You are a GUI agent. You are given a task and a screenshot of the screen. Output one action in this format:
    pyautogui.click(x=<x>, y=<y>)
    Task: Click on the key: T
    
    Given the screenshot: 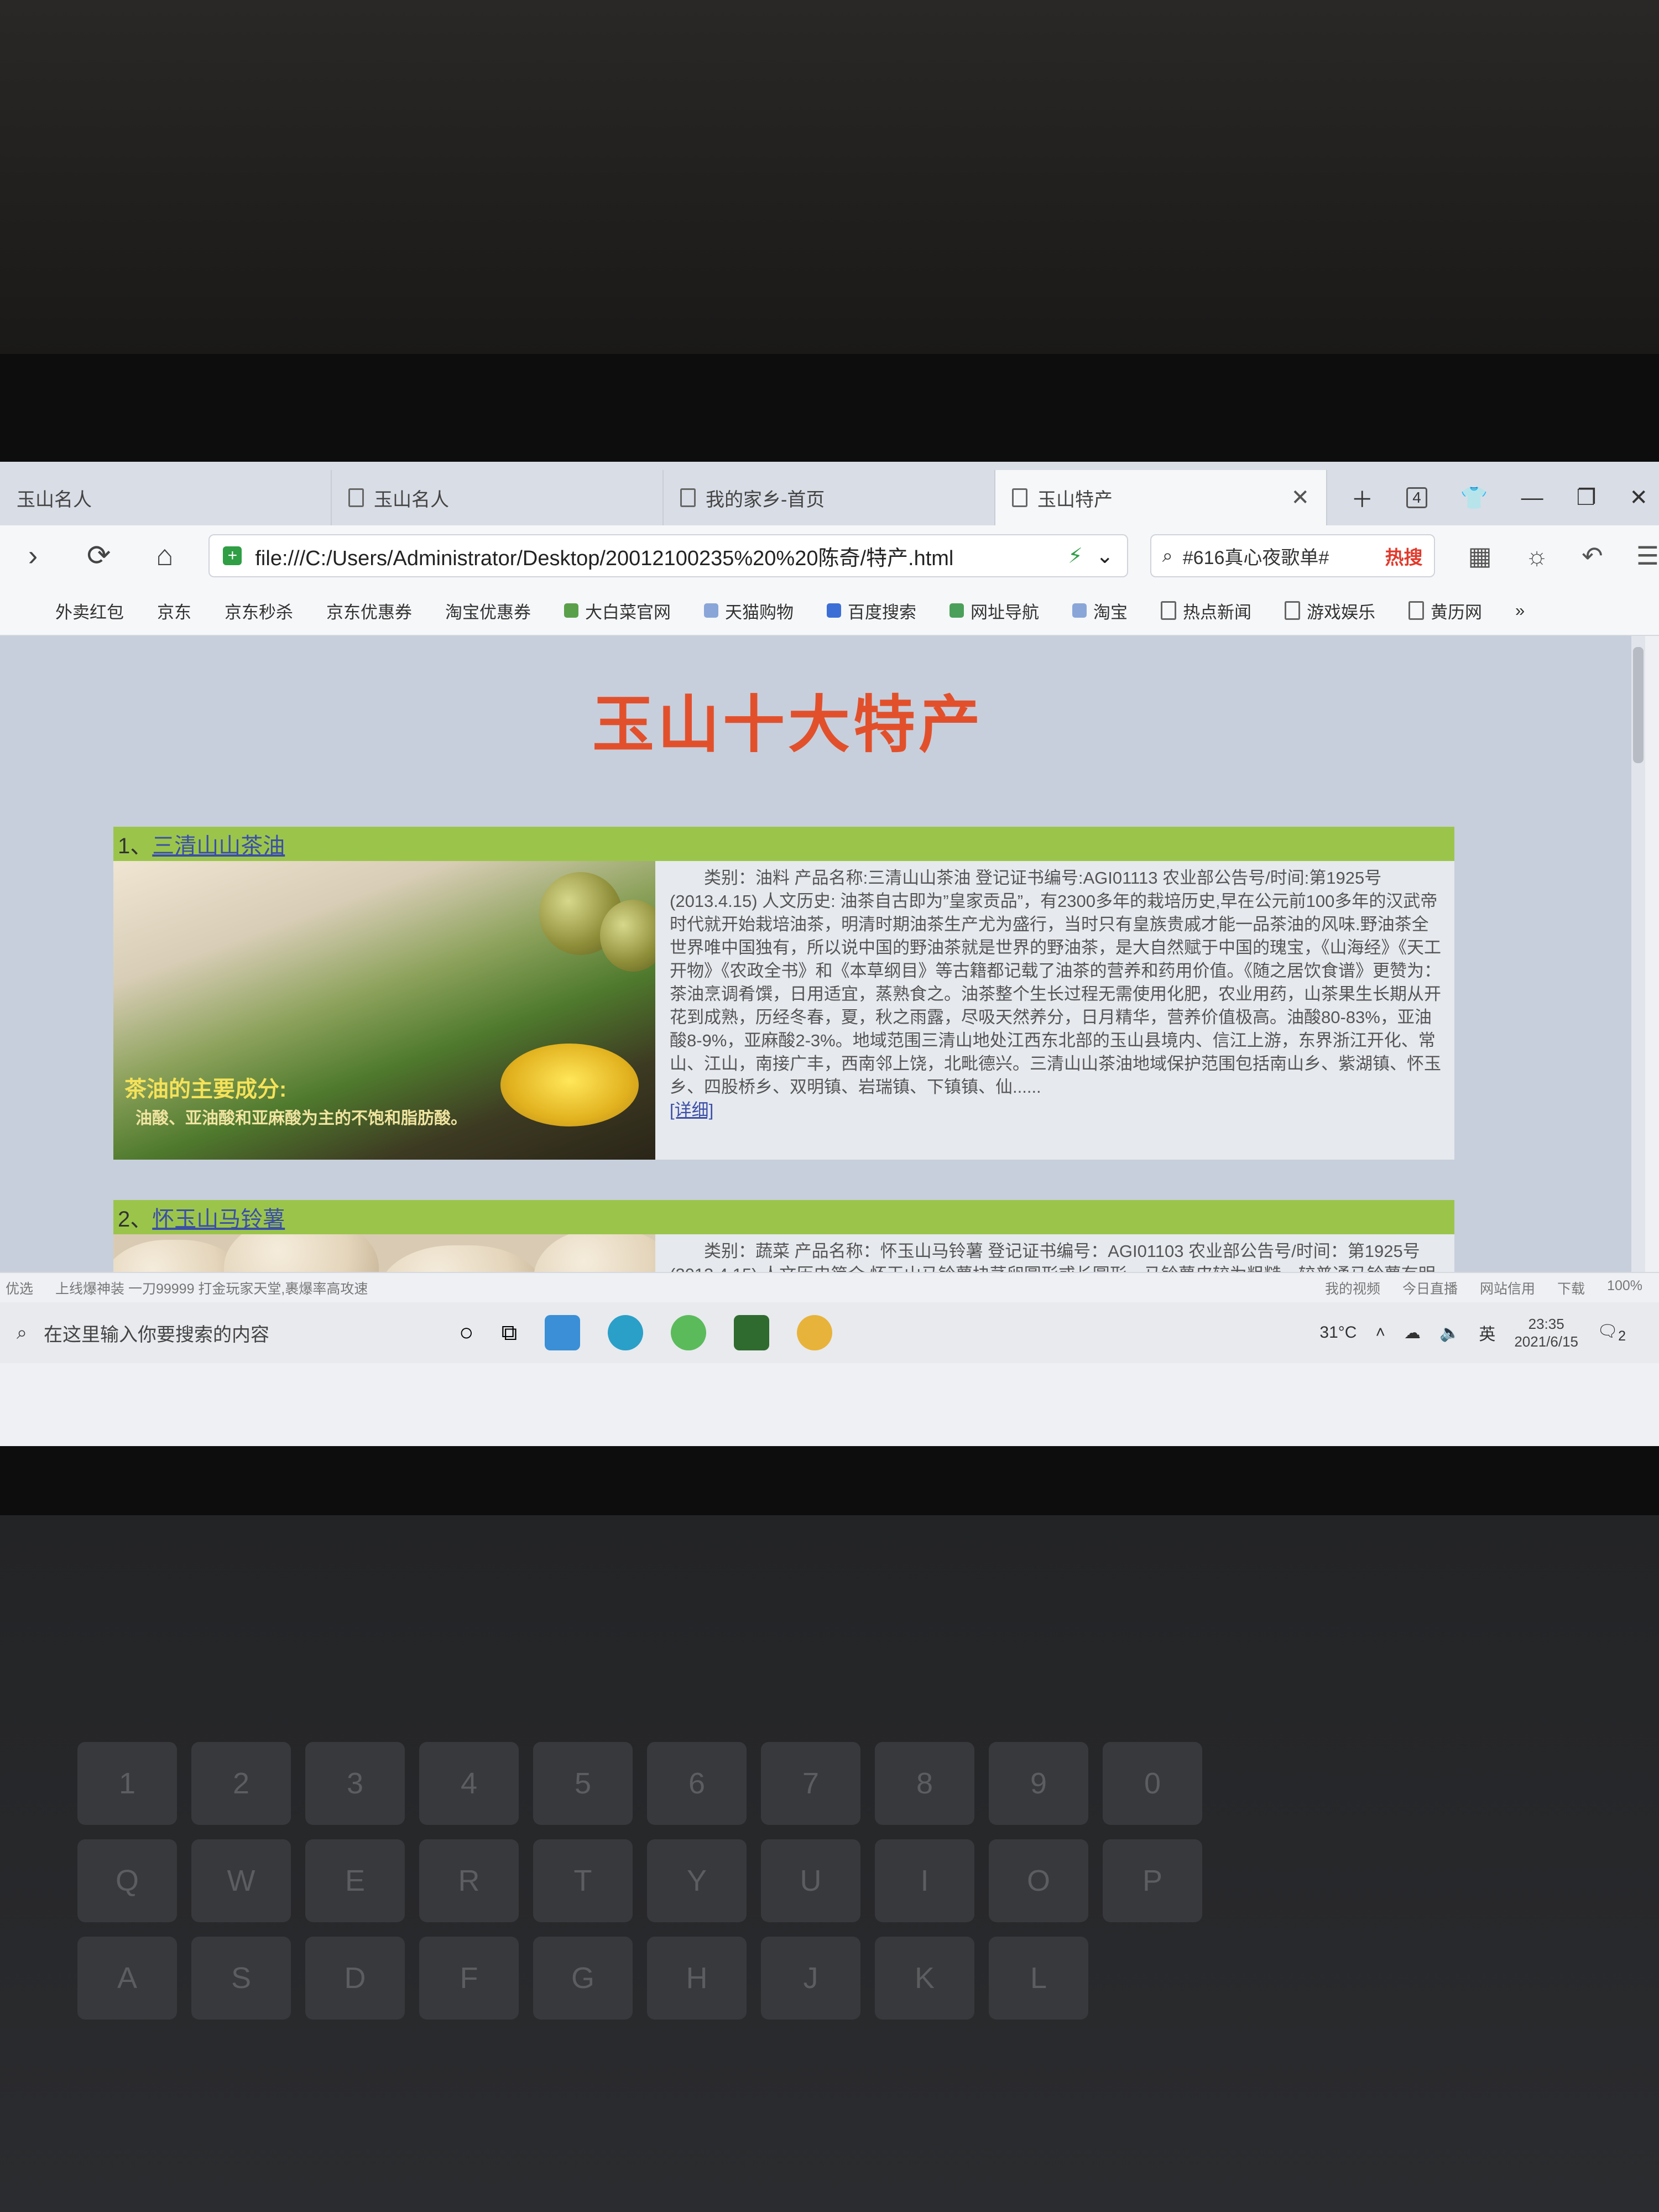 What is the action you would take?
    pyautogui.click(x=583, y=1881)
    